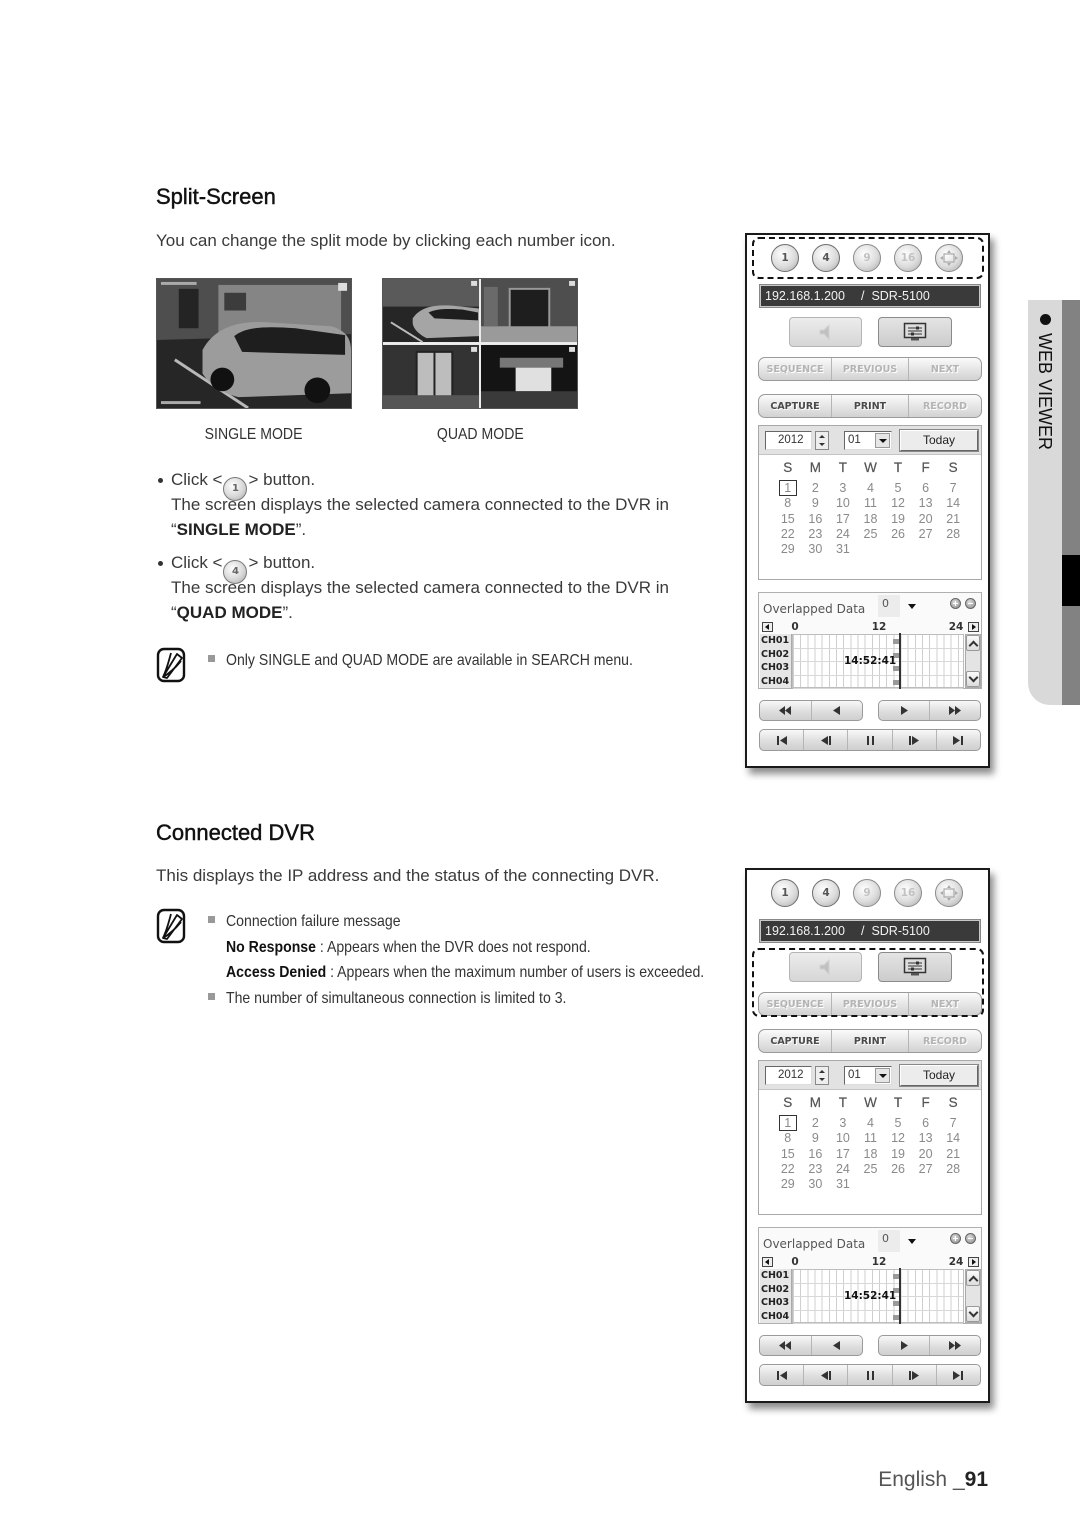 The image size is (1080, 1530). Describe the element at coordinates (816, 534) in the screenshot. I see `calendar-day: 23` at that location.